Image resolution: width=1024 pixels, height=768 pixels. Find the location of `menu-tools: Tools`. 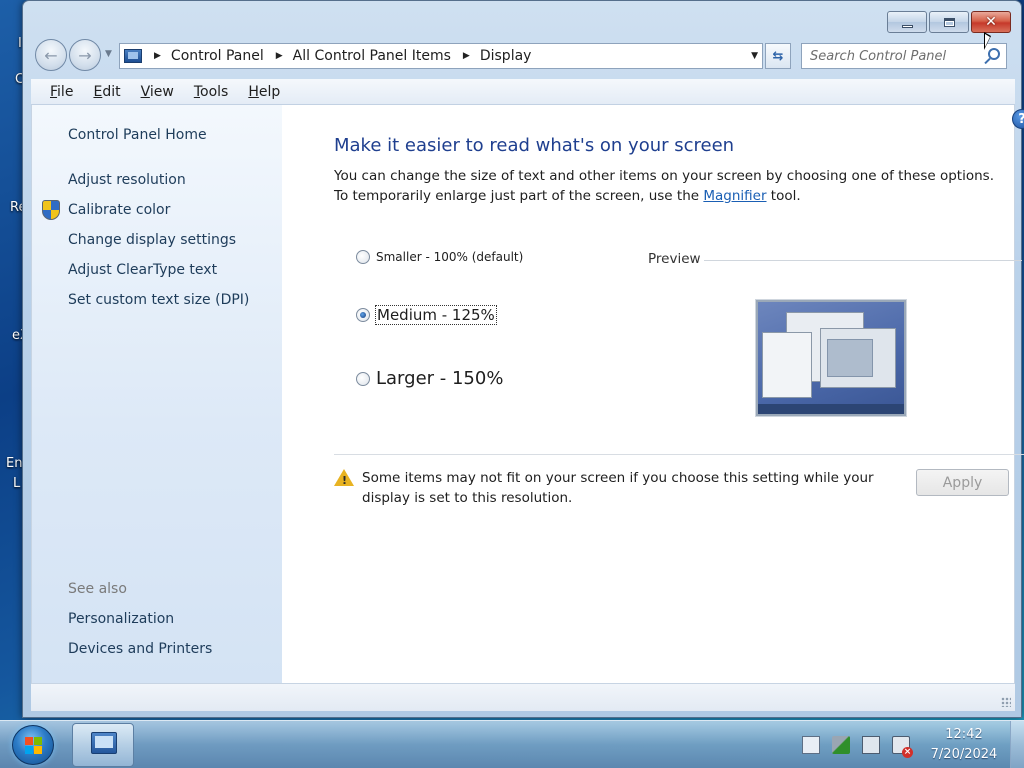

menu-tools: Tools is located at coordinates (211, 92).